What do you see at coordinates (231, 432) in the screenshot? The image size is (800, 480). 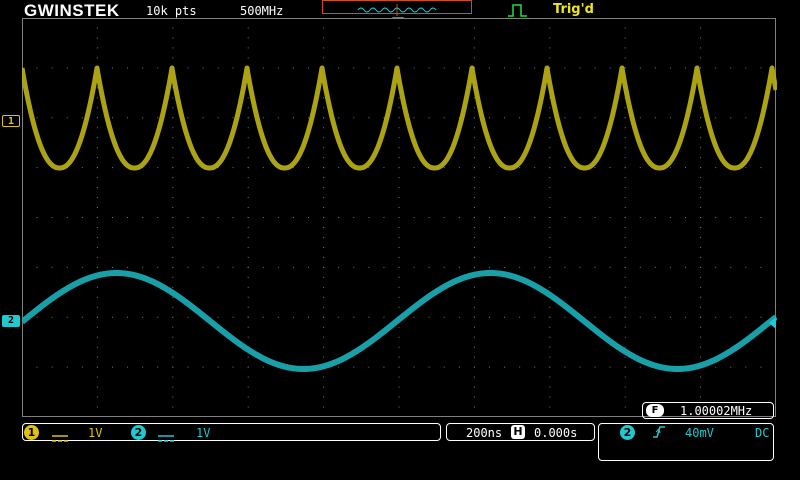 I see `channel-status-bar` at bounding box center [231, 432].